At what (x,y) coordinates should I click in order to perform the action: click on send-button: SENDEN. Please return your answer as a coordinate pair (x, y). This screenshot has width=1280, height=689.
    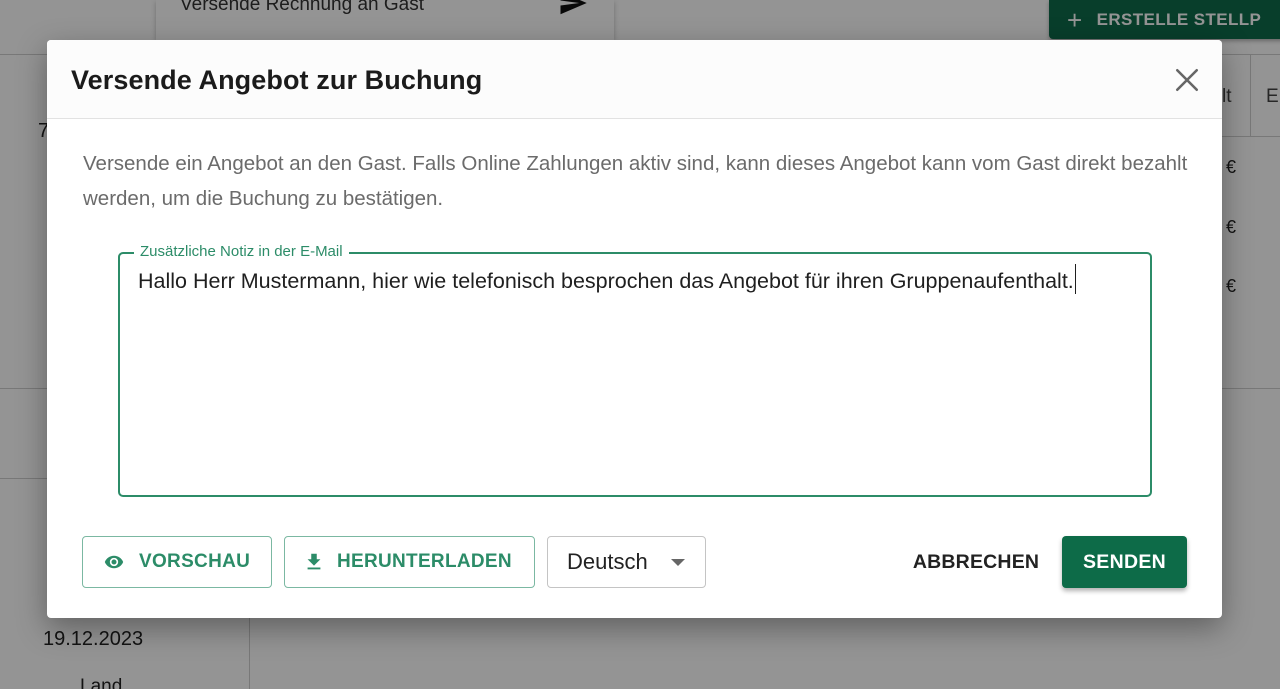
    Looking at the image, I should click on (1124, 562).